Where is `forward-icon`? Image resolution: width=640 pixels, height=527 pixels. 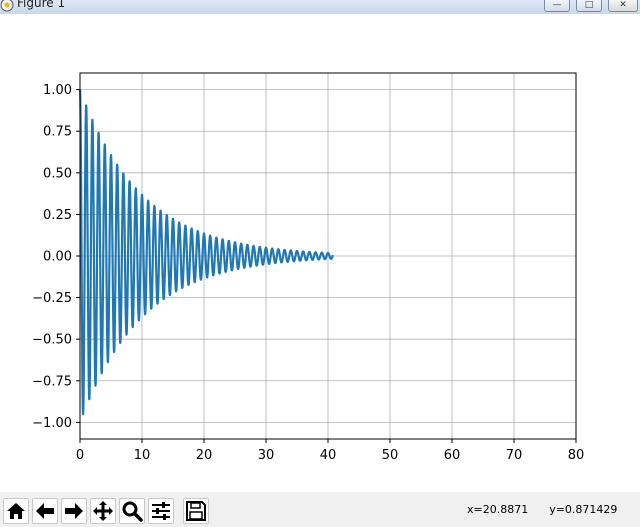 forward-icon is located at coordinates (74, 511).